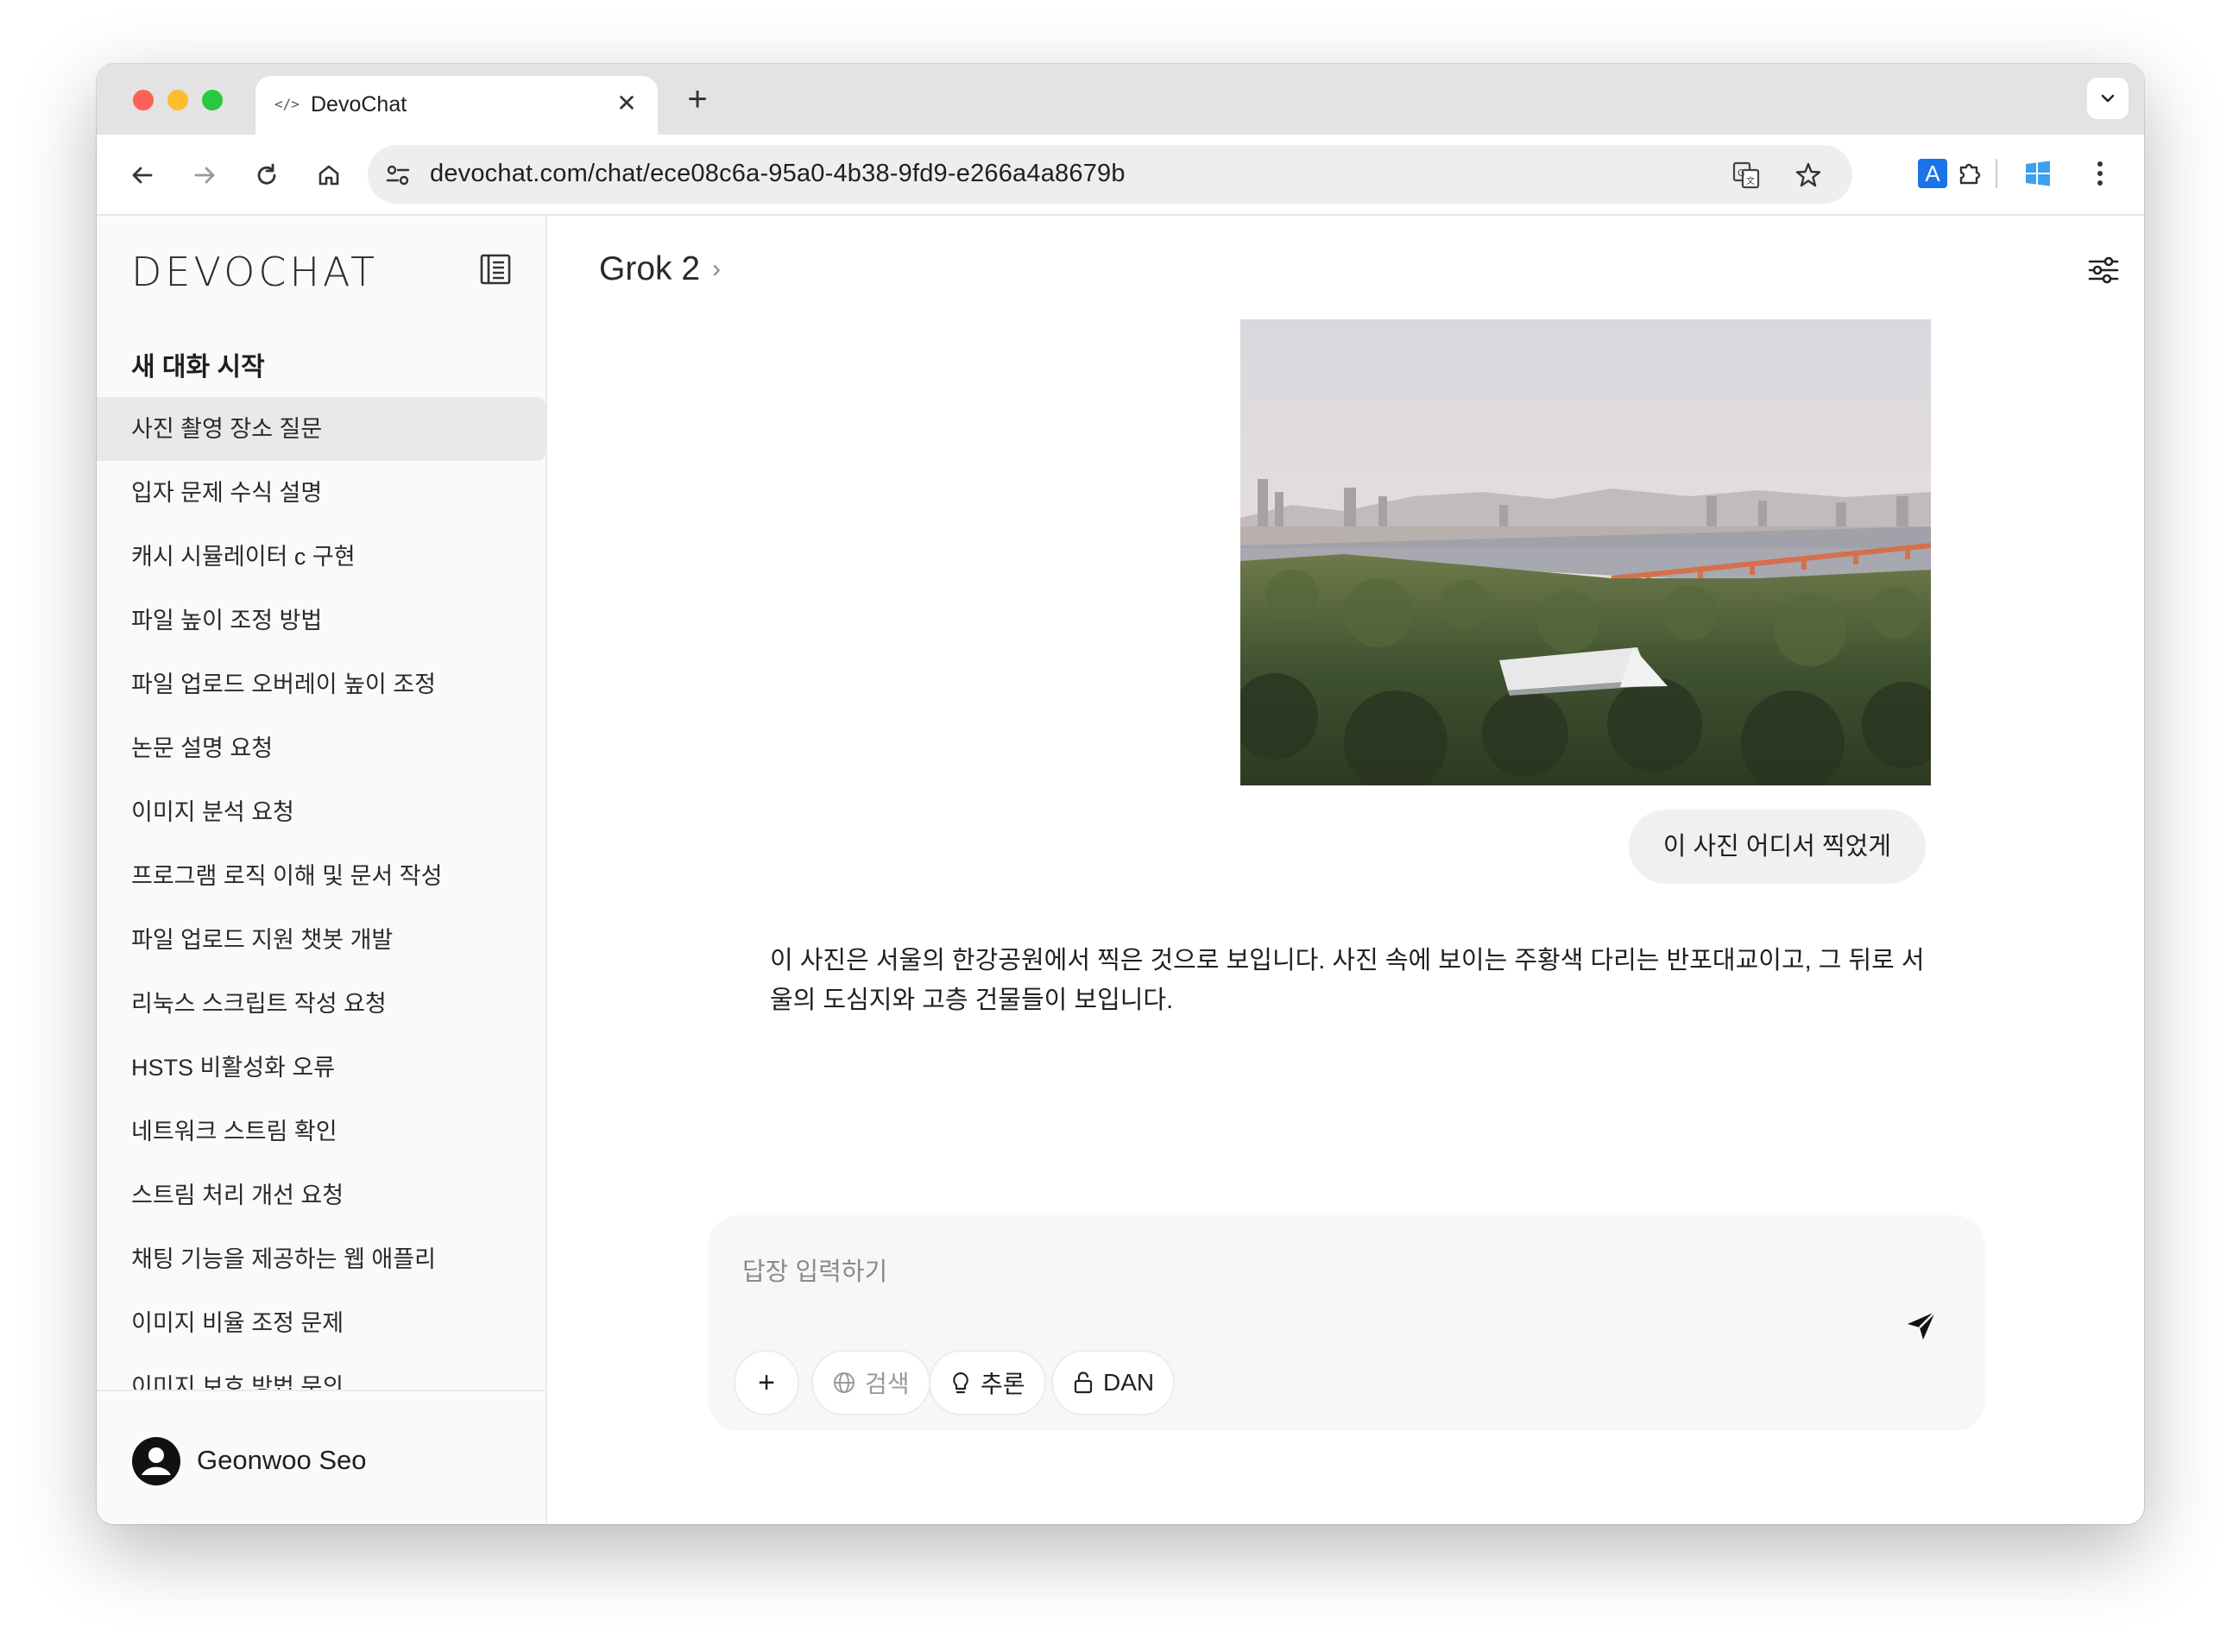 The height and width of the screenshot is (1652, 2239). I want to click on svg-text: 文, so click(1750, 180).